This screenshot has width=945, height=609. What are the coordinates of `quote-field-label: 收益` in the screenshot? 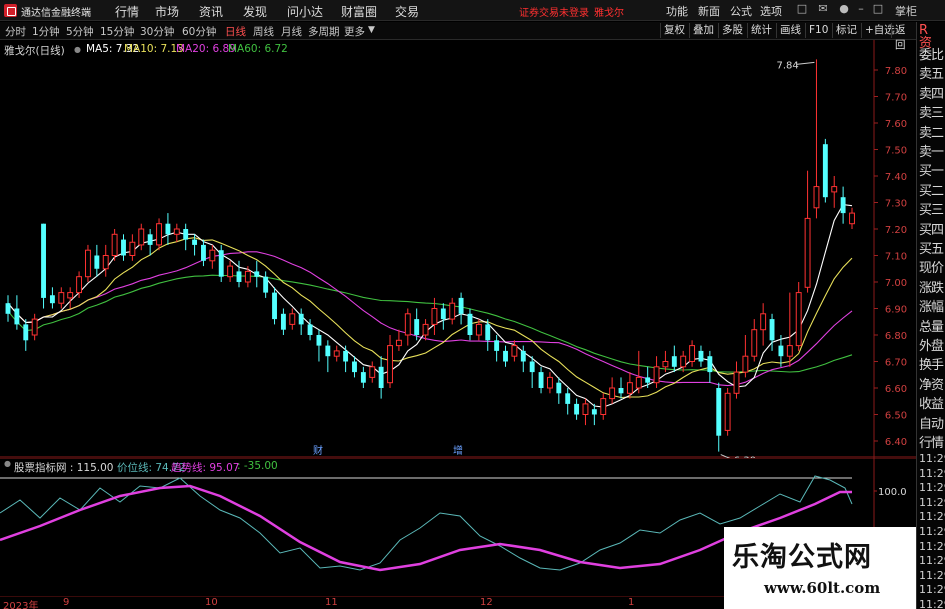 It's located at (931, 405).